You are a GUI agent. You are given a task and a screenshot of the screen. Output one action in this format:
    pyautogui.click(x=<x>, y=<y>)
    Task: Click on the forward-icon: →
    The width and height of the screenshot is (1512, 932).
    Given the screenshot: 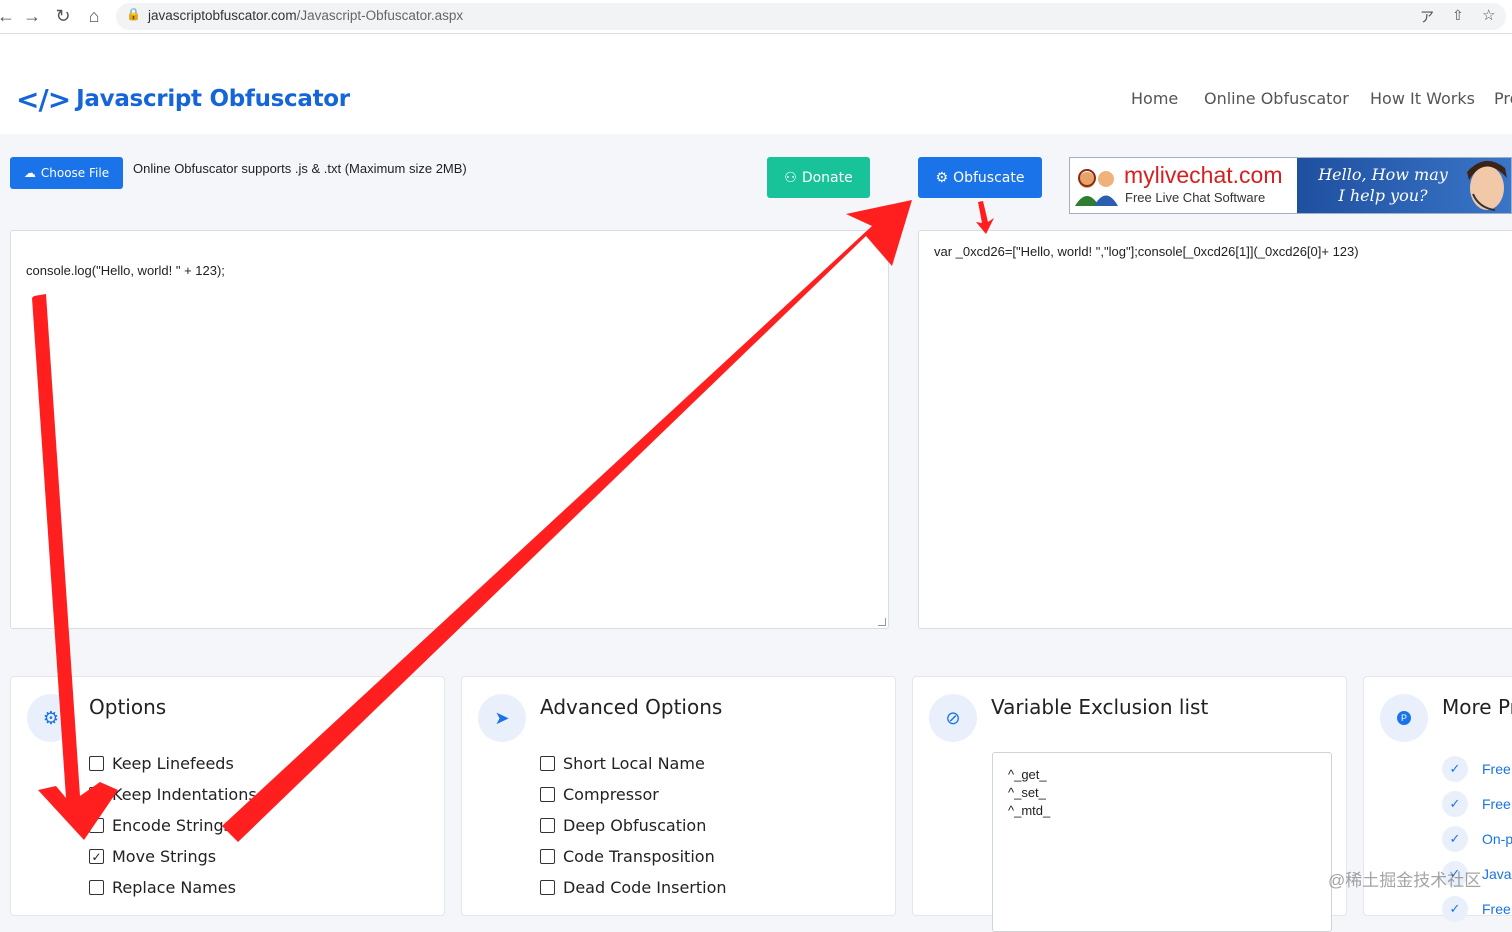 What is the action you would take?
    pyautogui.click(x=32, y=16)
    